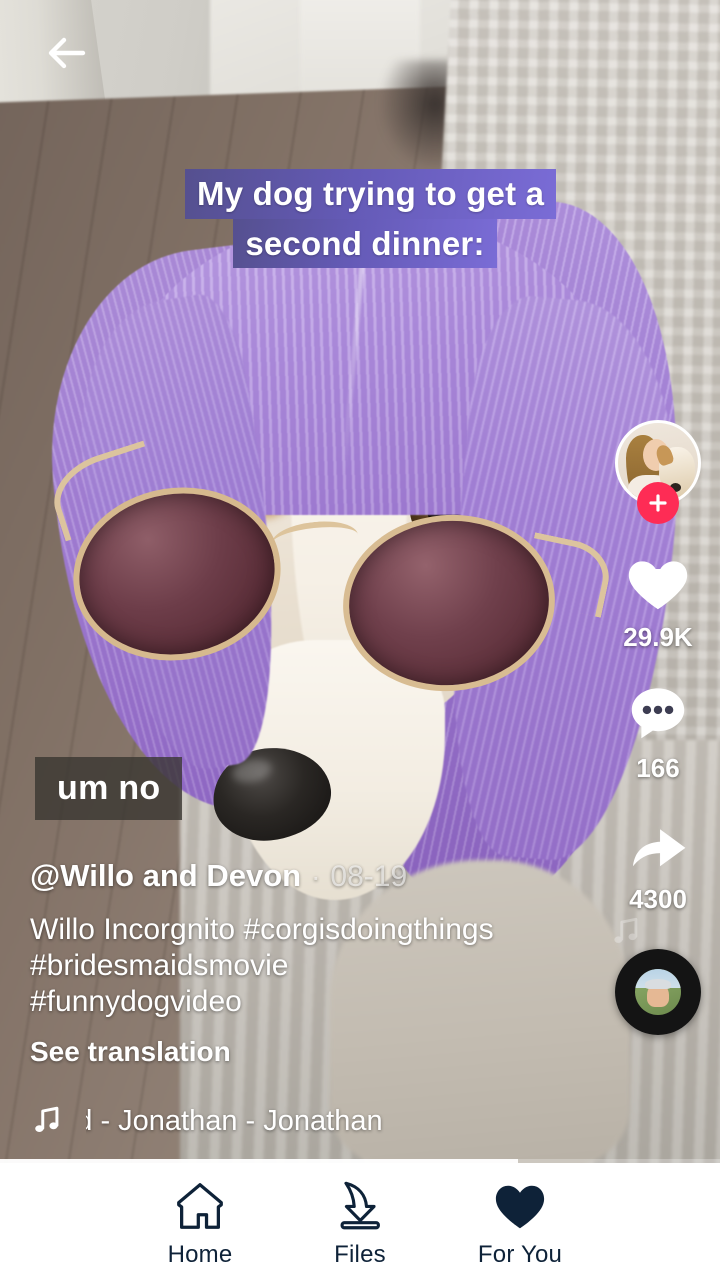 The height and width of the screenshot is (1280, 720). I want to click on download-icon, so click(360, 1206).